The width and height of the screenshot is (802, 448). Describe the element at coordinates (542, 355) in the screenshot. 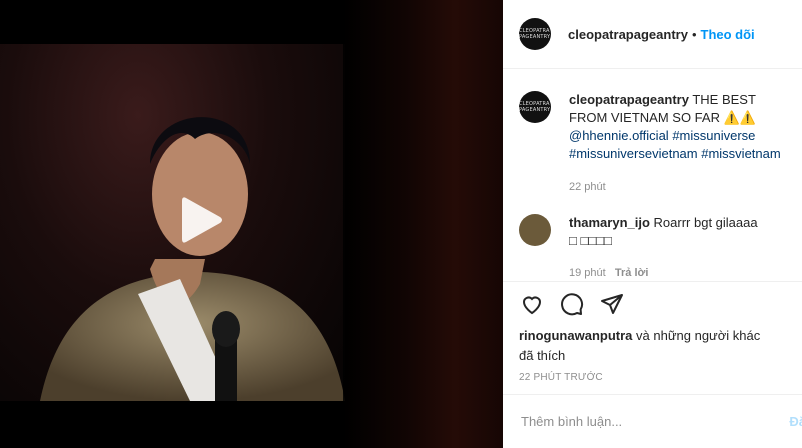

I see `likes-suffix: đã thích` at that location.